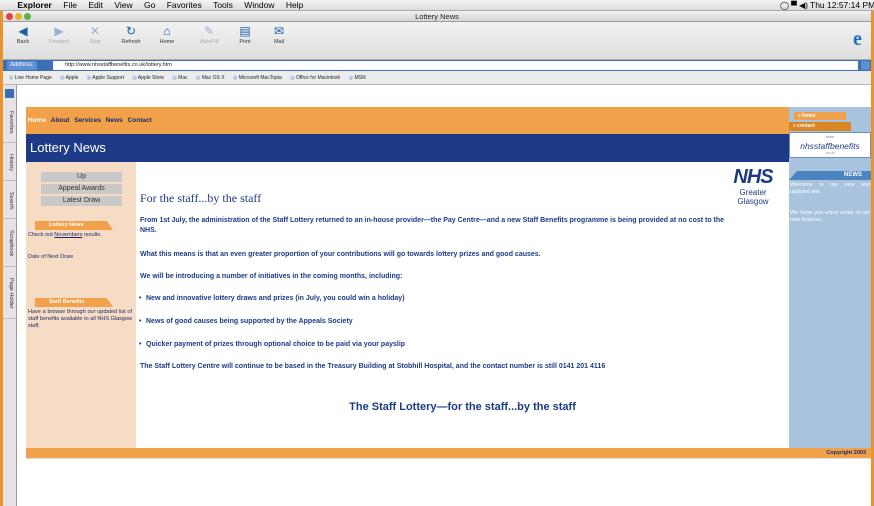  Describe the element at coordinates (30, 78) in the screenshot. I see `favorite-link: Live Home Page` at that location.